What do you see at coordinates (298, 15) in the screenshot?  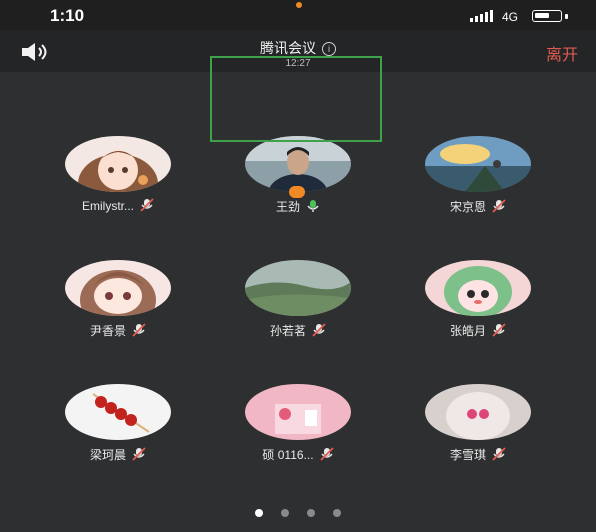 I see `status-bar: 1:10 4G` at bounding box center [298, 15].